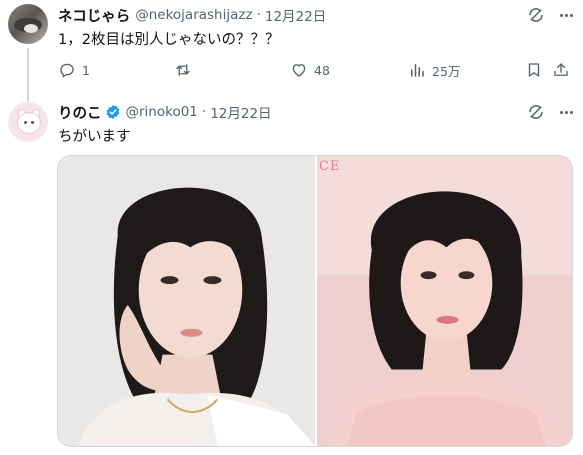  I want to click on handle: @rinoko01, so click(162, 112).